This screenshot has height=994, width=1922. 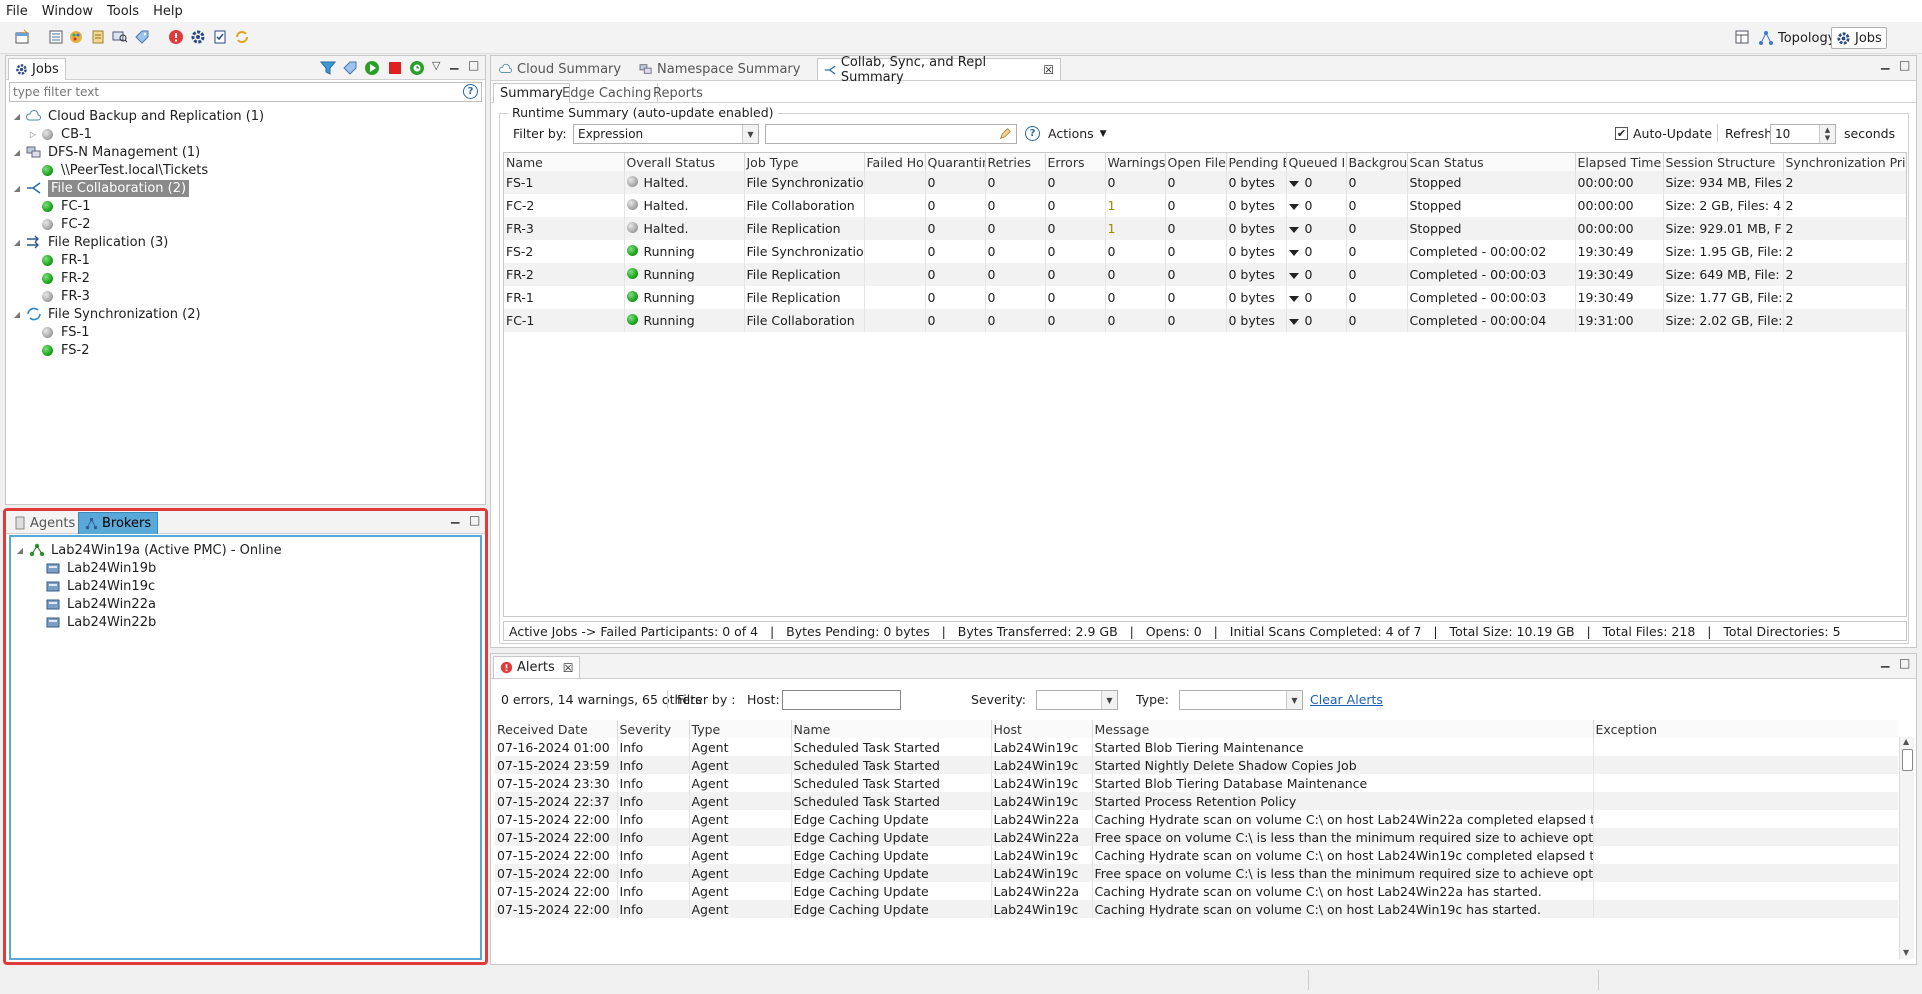 I want to click on menu-help: Help, so click(x=168, y=11).